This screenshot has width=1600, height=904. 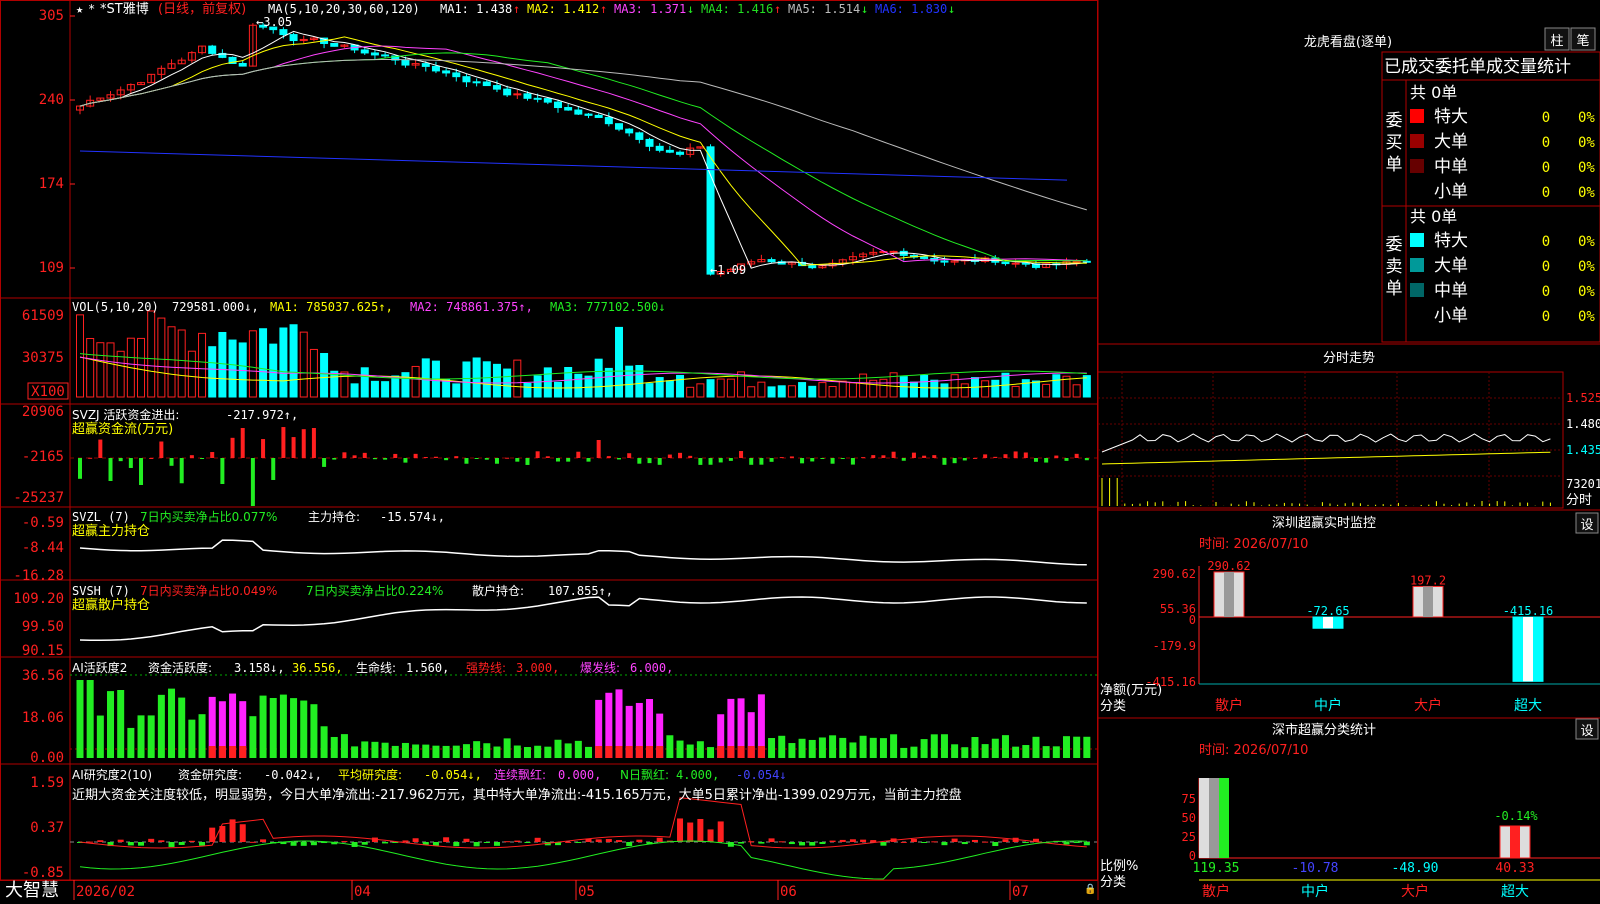 What do you see at coordinates (1515, 842) in the screenshot?
I see `class-bar-super-inner` at bounding box center [1515, 842].